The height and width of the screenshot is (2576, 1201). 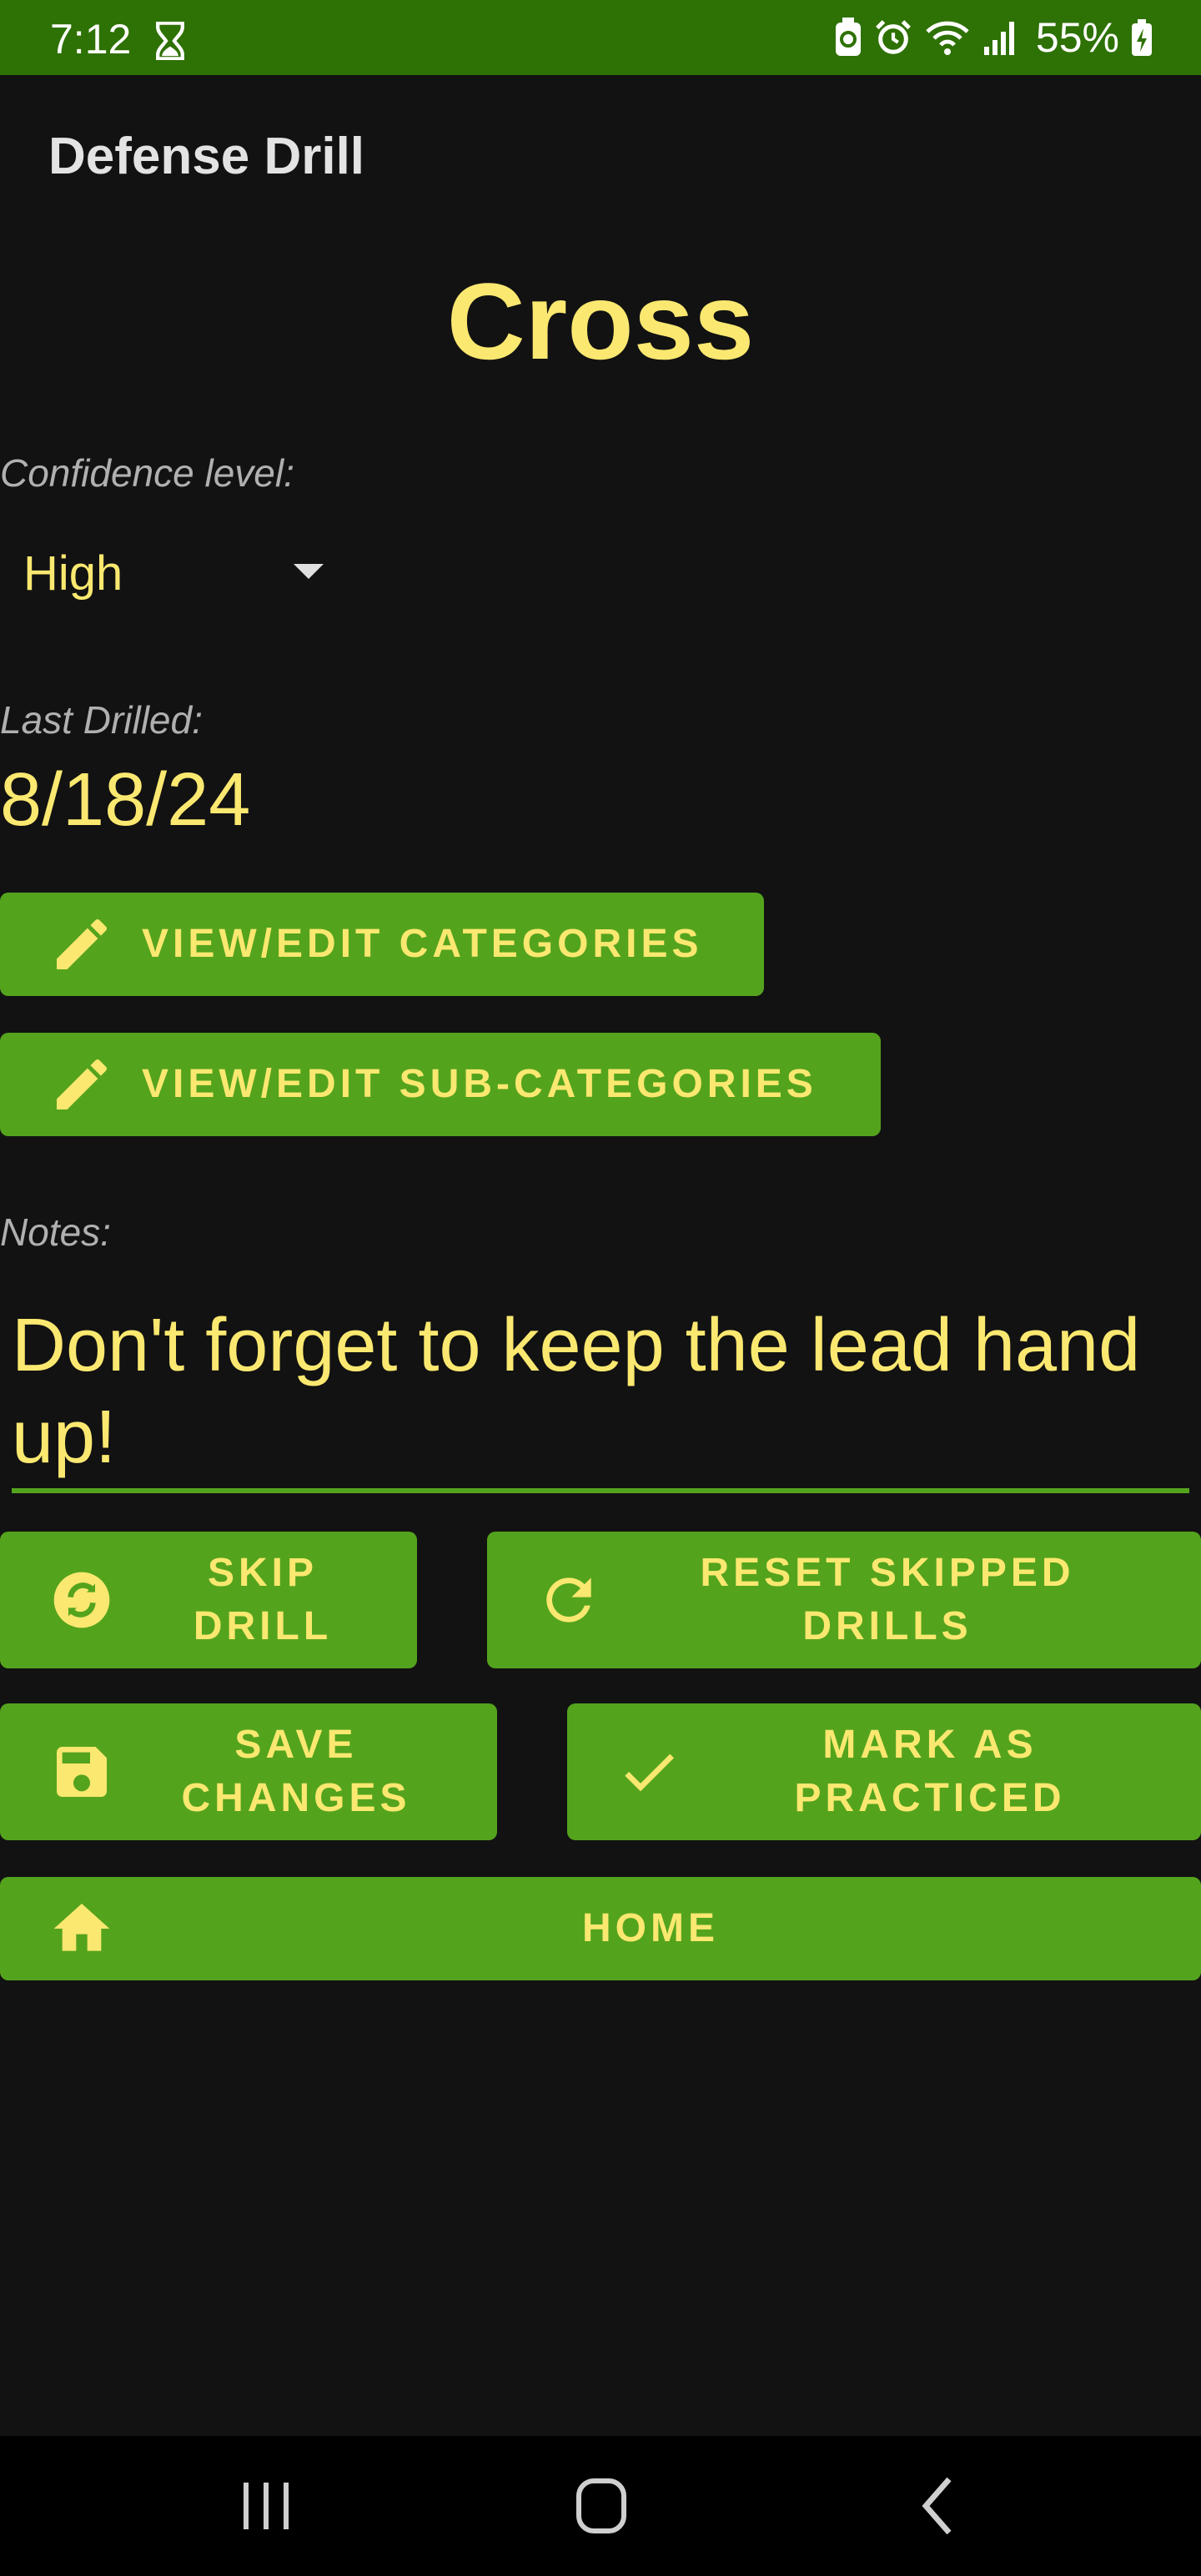 I want to click on edit-categories-label: VIEW/EDIT CATEGORIES, so click(x=423, y=944).